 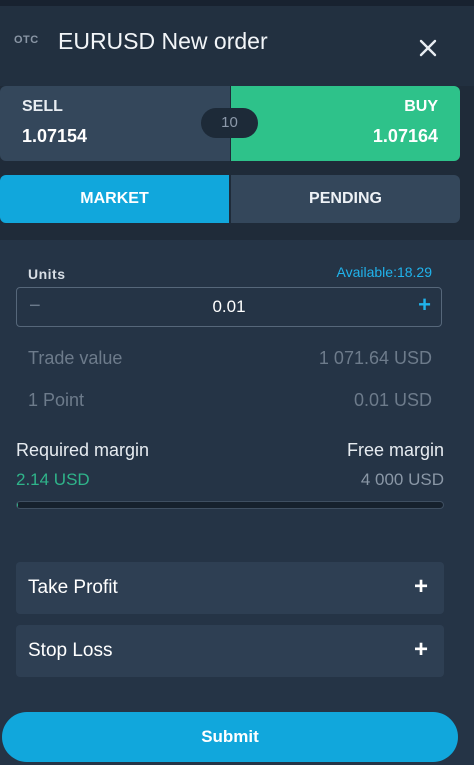 I want to click on free-margin-label: Free margin, so click(x=395, y=450).